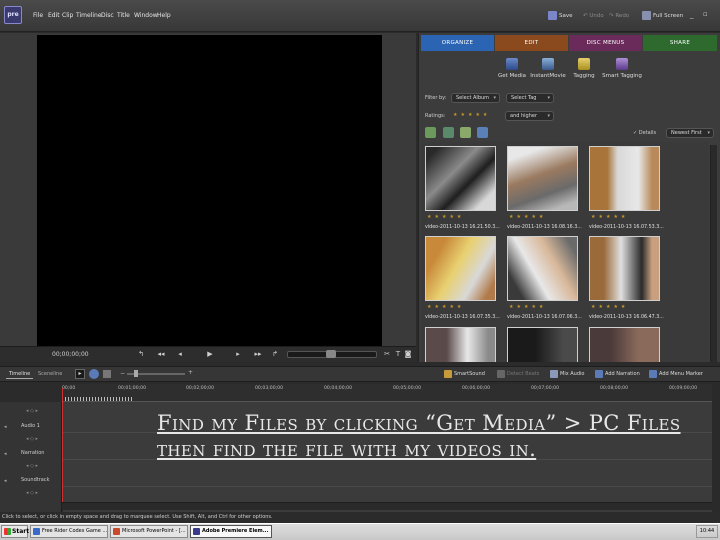 The width and height of the screenshot is (720, 540). I want to click on full-screen-button: Full Screen, so click(662, 16).